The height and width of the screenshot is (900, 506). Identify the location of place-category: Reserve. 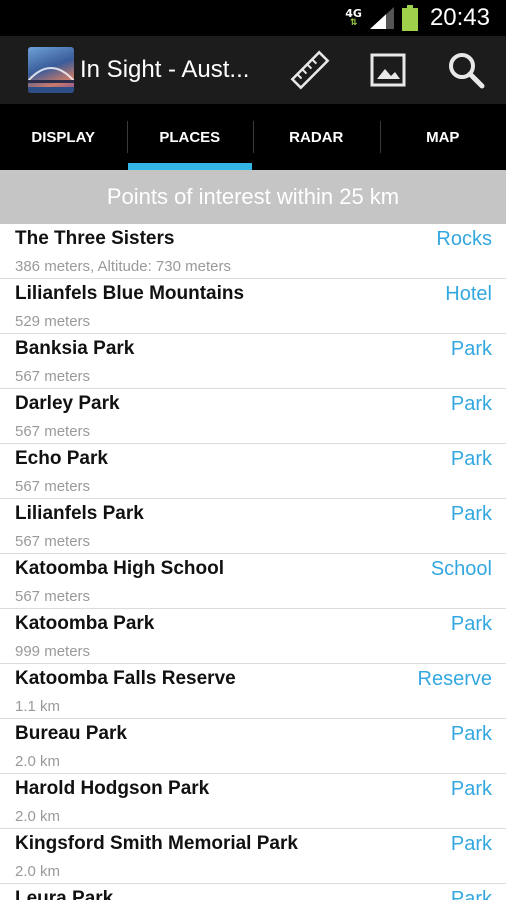
(454, 679).